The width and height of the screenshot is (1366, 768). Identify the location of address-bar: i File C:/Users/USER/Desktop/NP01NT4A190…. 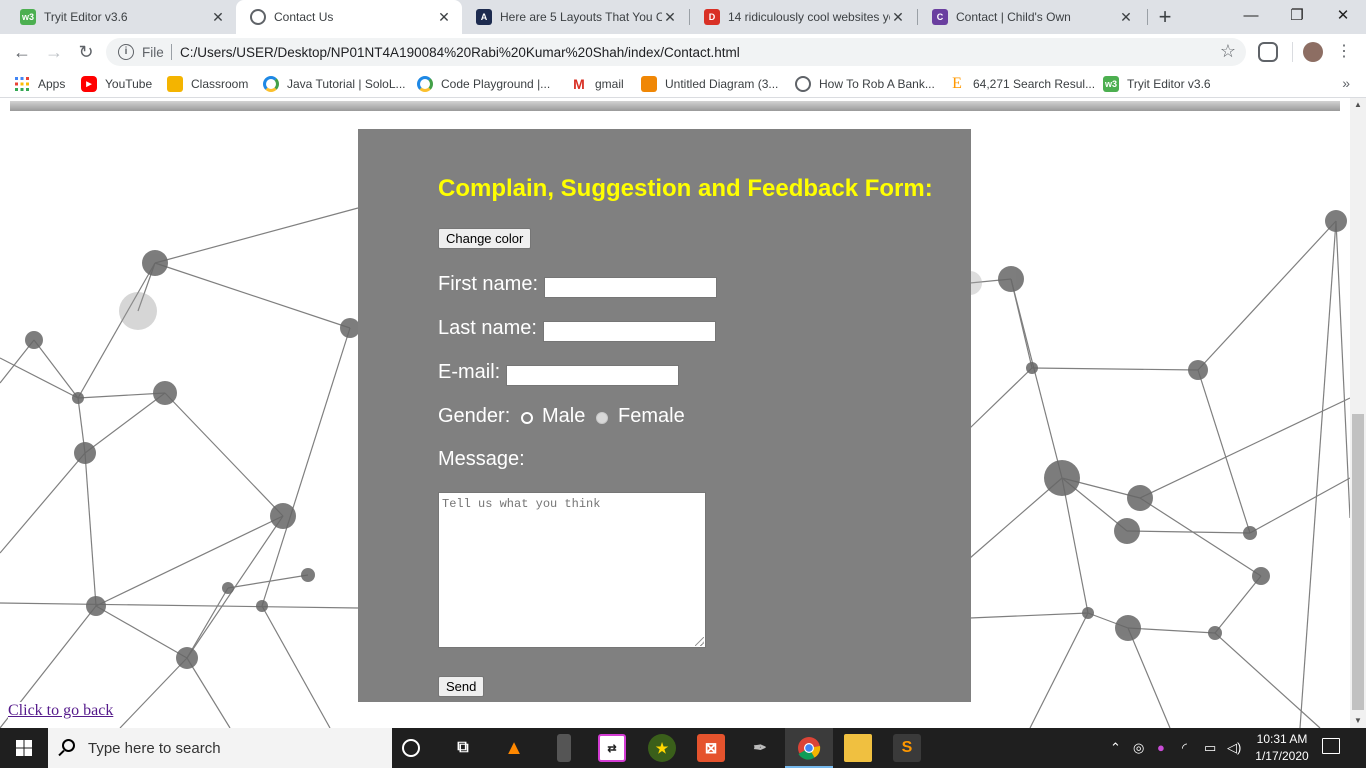
(676, 52).